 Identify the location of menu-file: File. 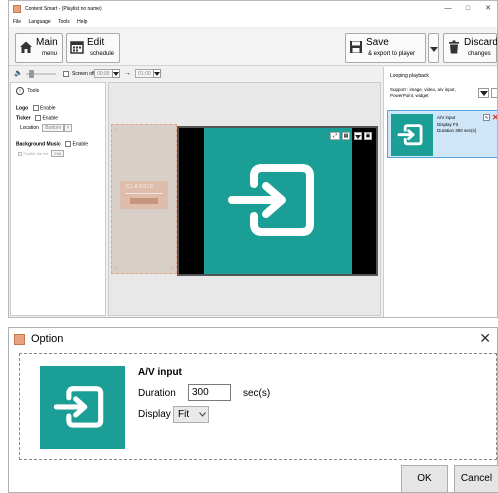
(17, 22).